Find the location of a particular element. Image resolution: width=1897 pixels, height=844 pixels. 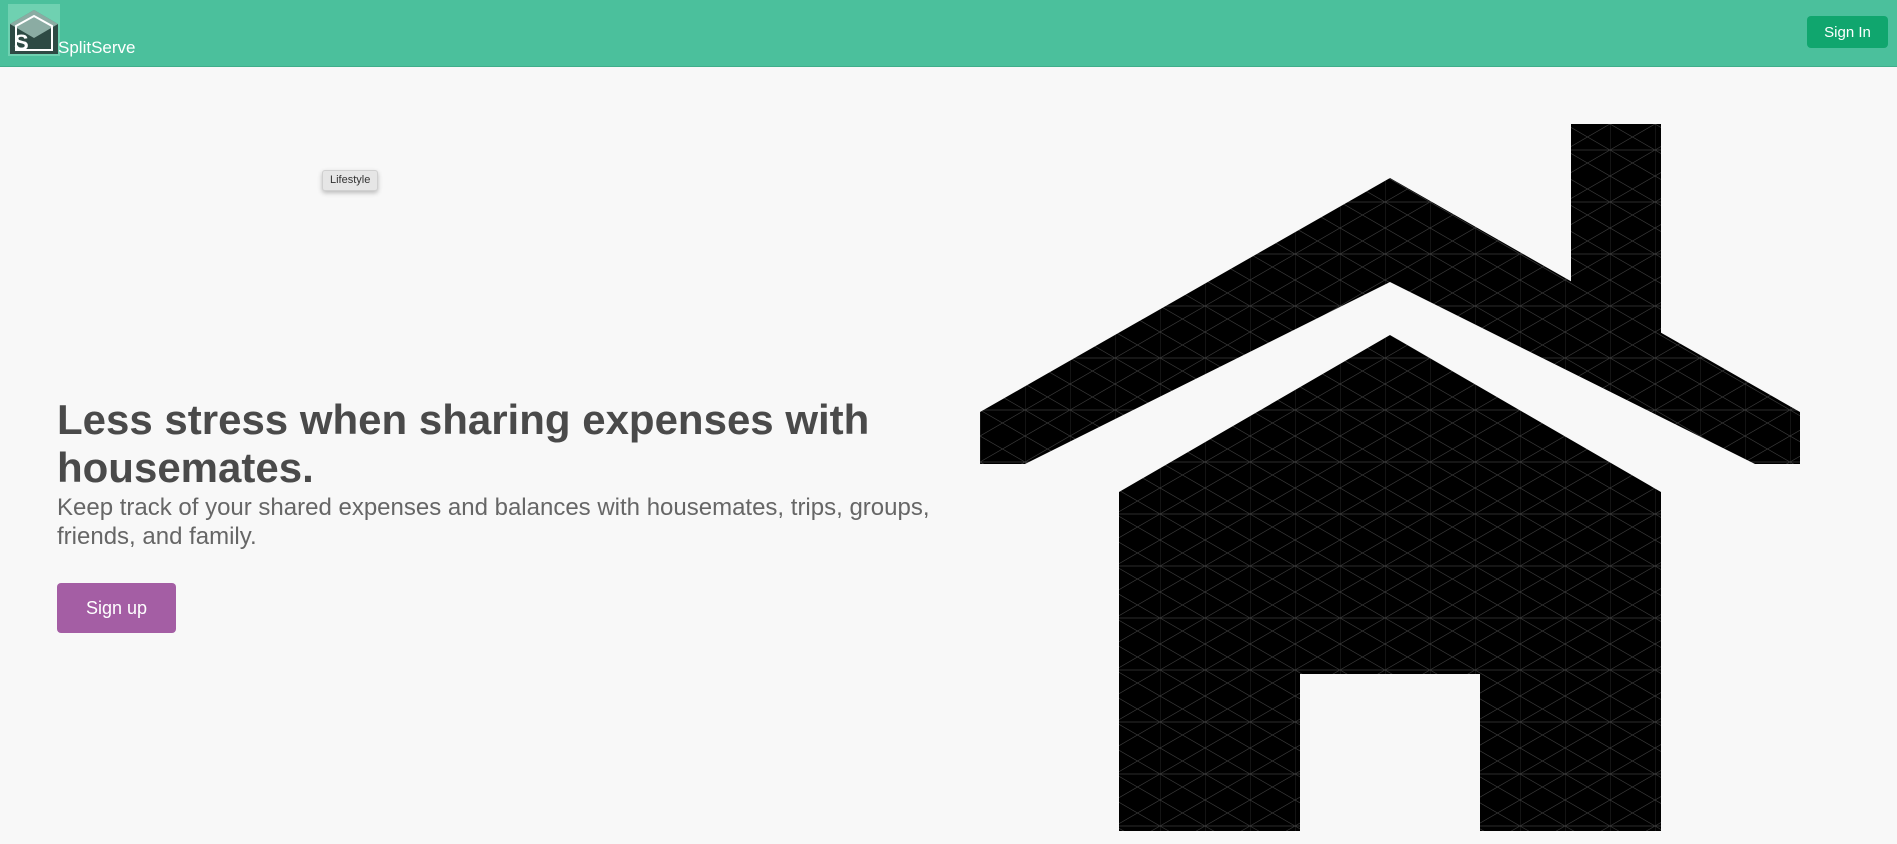

sign-up-button: Sign up is located at coordinates (116, 608).